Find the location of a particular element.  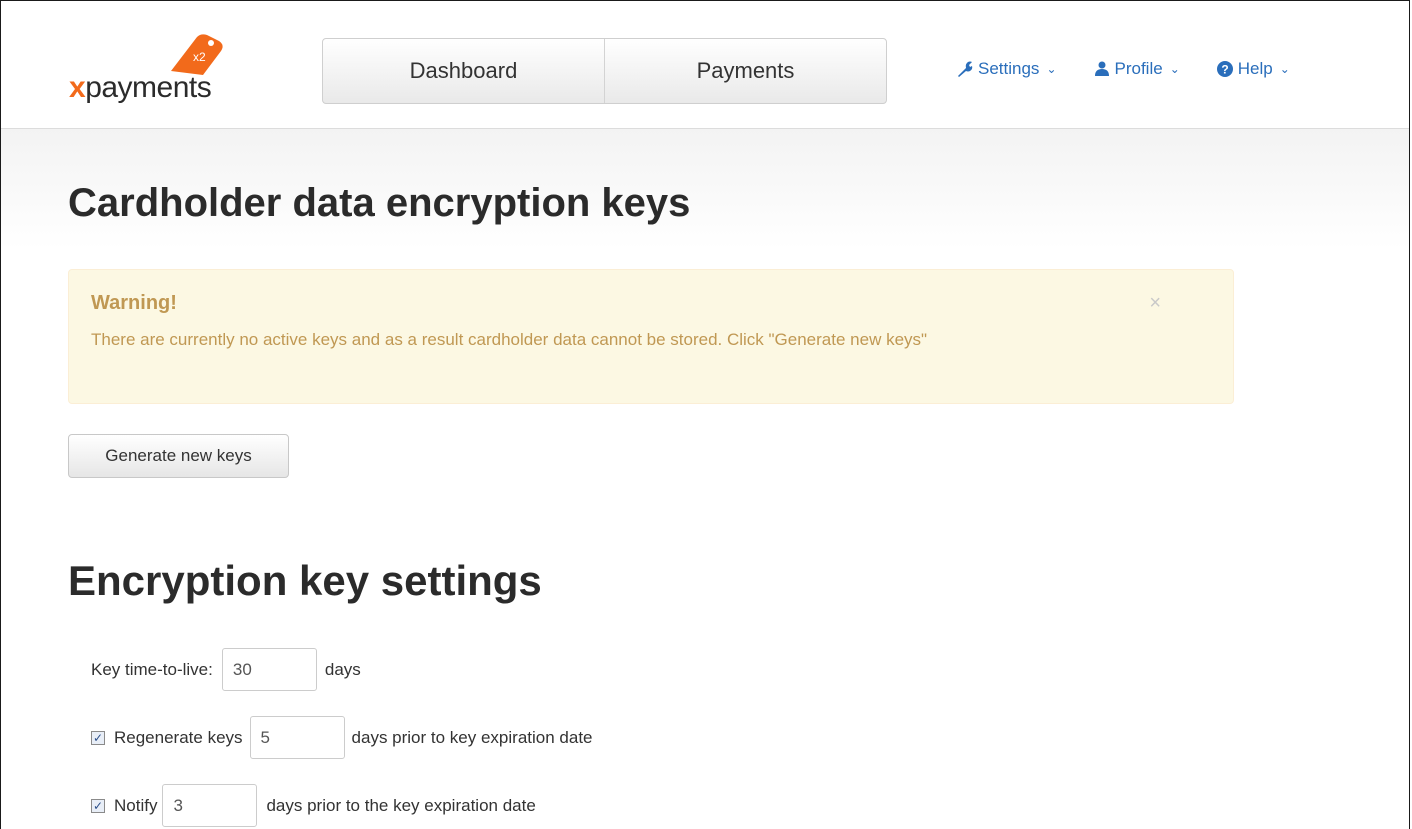

alert-title: Warning! is located at coordinates (134, 303).